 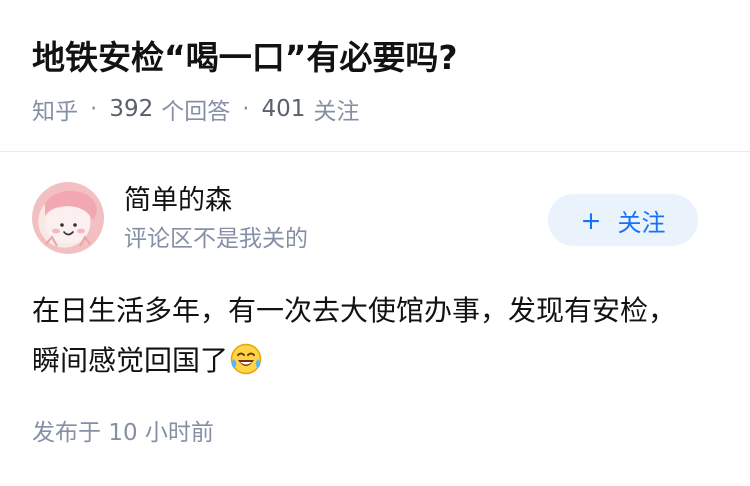 What do you see at coordinates (336, 112) in the screenshot?
I see `follower-count-label: 关注` at bounding box center [336, 112].